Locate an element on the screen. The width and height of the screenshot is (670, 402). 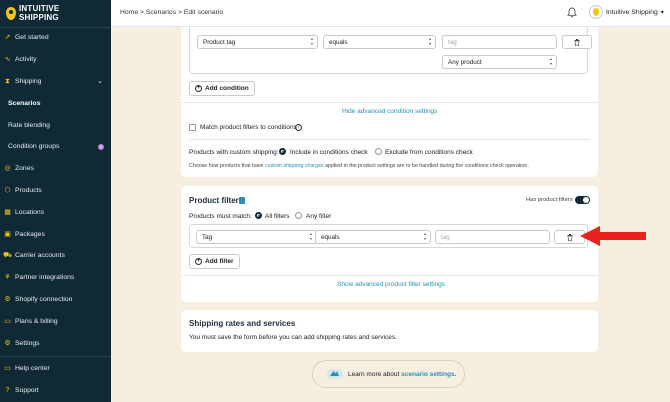
sidebar-item-label: Partner integrations is located at coordinates (45, 278).